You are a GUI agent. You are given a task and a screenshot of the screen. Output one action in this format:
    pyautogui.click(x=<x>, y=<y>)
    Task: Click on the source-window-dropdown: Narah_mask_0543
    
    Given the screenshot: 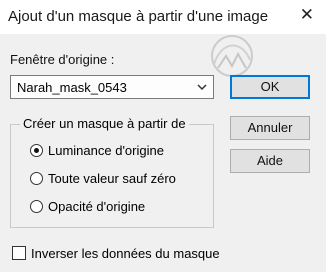 What is the action you would take?
    pyautogui.click(x=112, y=87)
    